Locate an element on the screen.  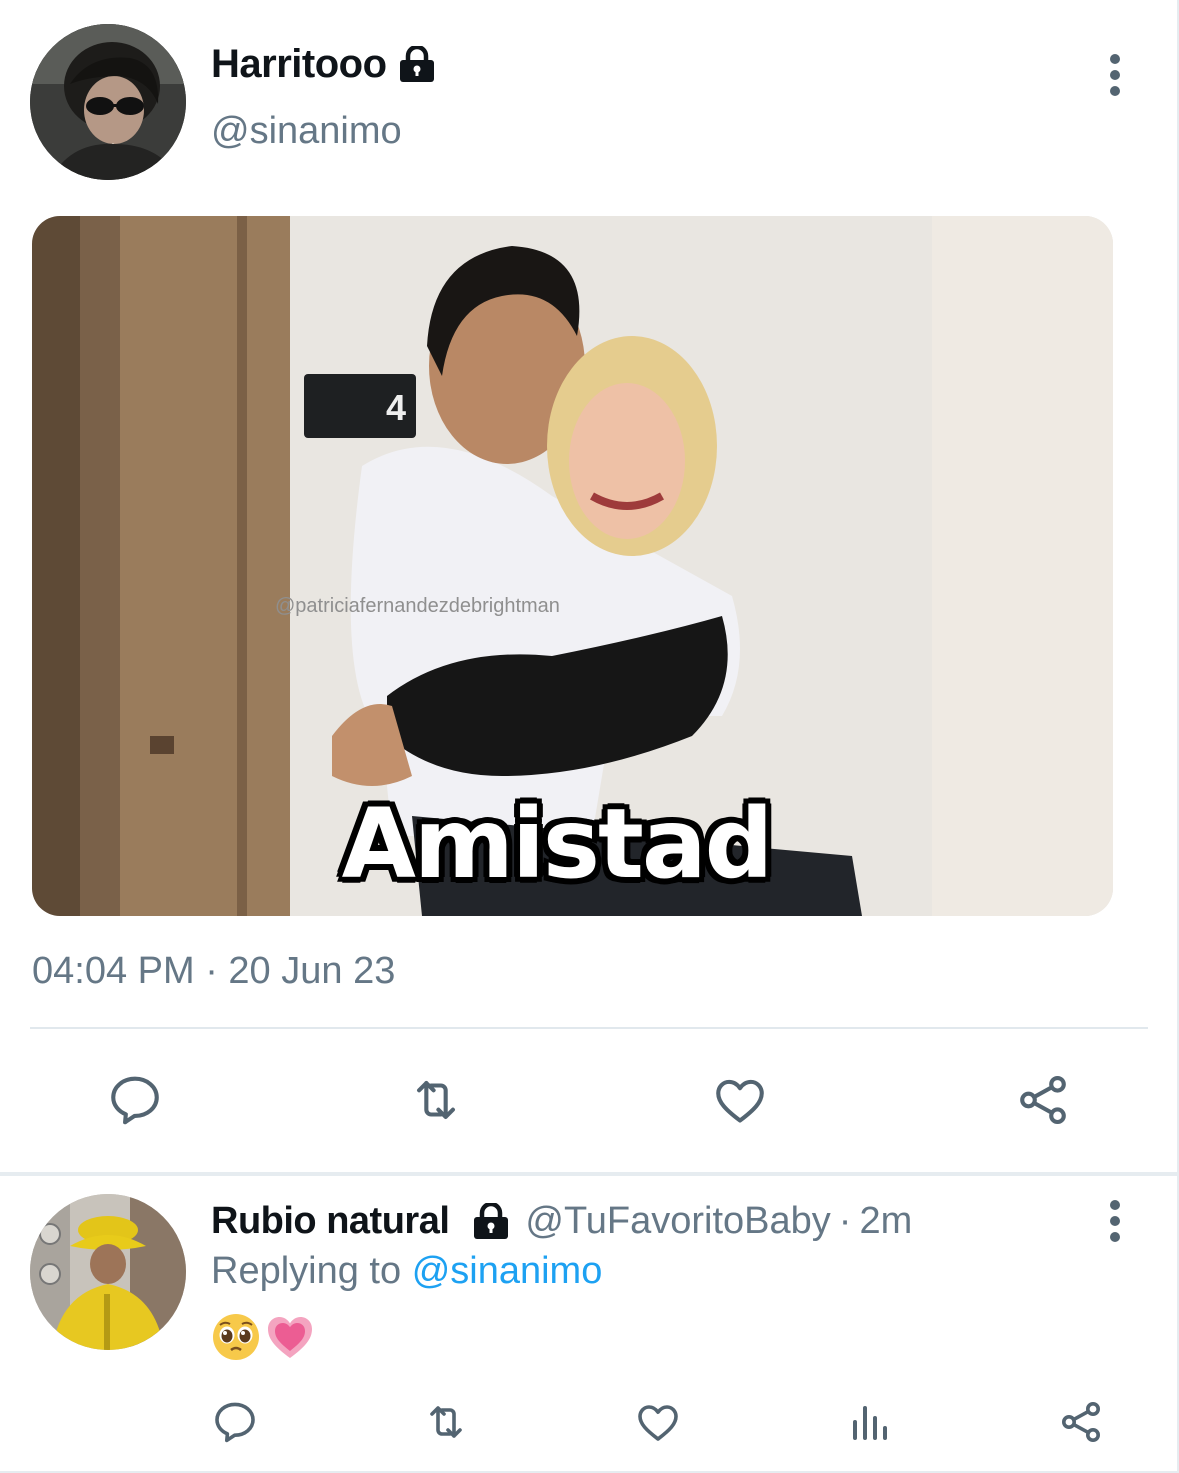
author-avatar-image is located at coordinates (108, 102).